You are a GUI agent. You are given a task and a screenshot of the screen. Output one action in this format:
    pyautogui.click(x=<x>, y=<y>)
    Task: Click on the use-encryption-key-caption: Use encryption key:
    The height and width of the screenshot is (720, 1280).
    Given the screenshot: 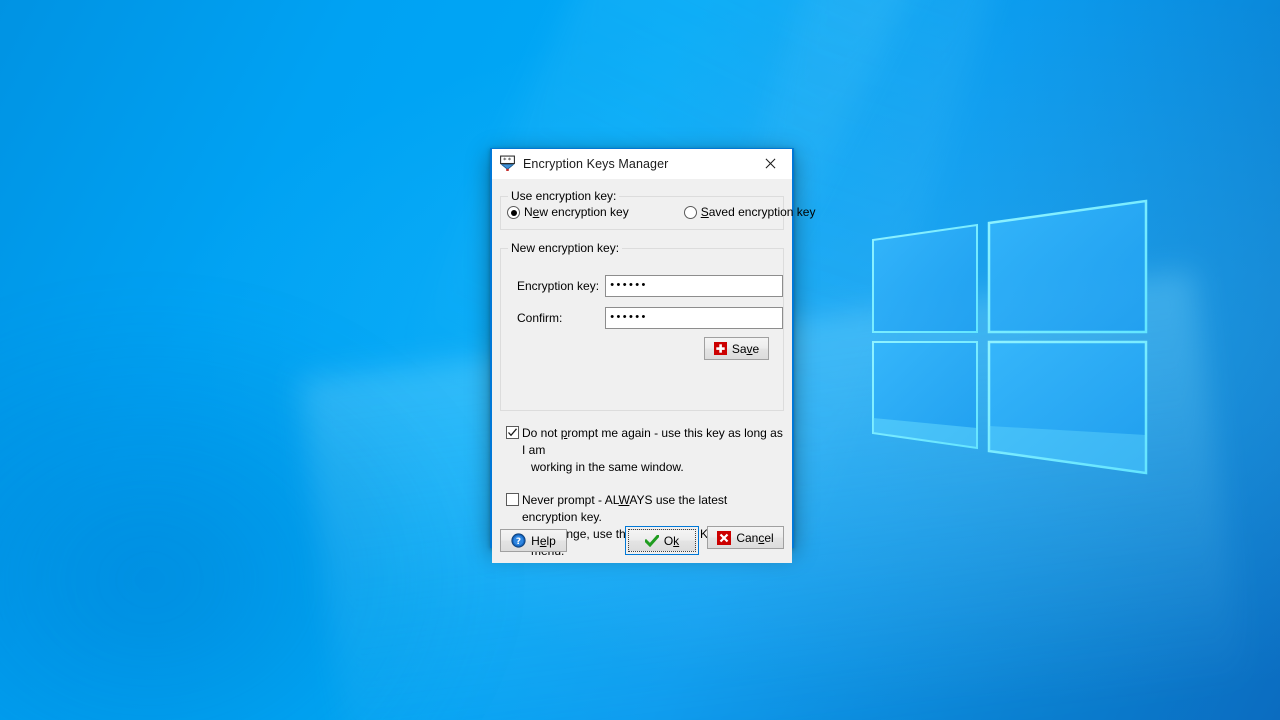 What is the action you would take?
    pyautogui.click(x=564, y=196)
    